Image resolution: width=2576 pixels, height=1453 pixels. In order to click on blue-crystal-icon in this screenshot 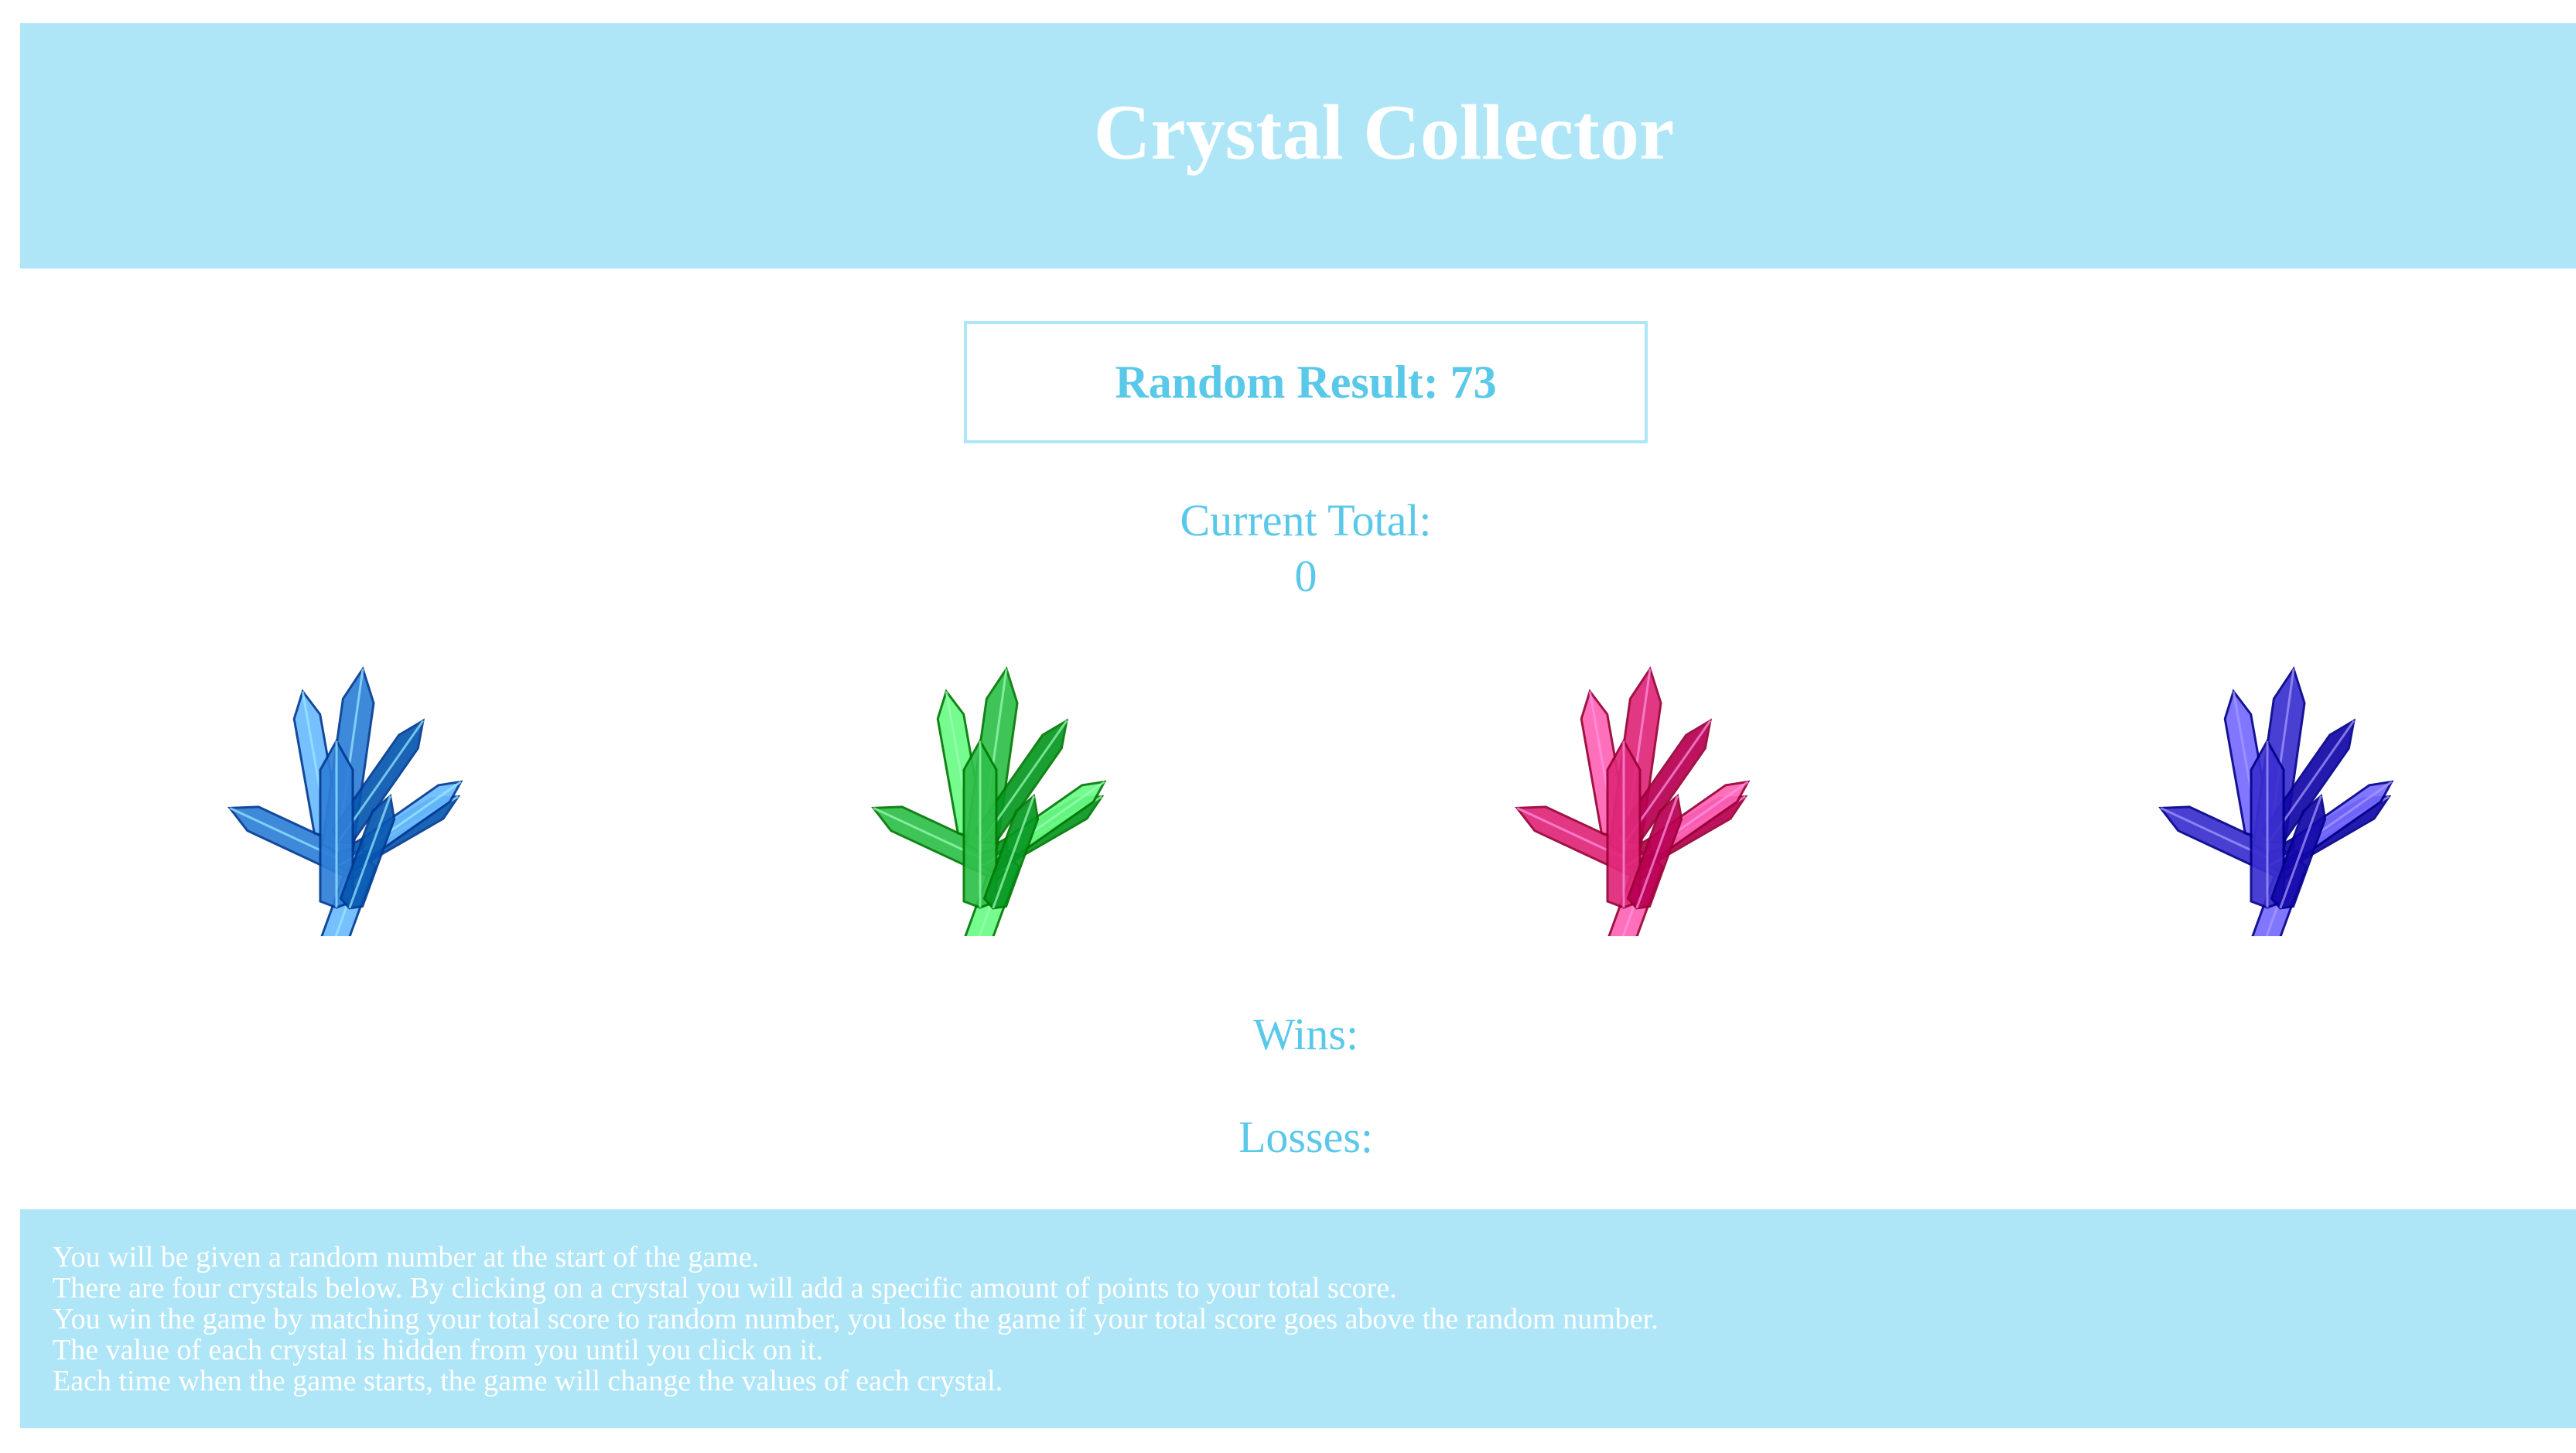, I will do `click(345, 801)`.